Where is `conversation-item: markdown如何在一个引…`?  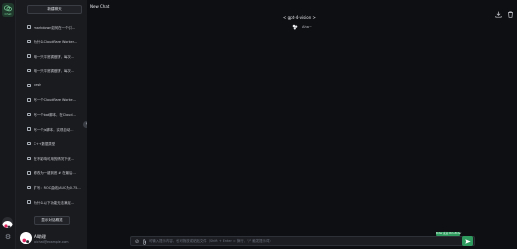 conversation-item: markdown如何在一个引… is located at coordinates (57, 27).